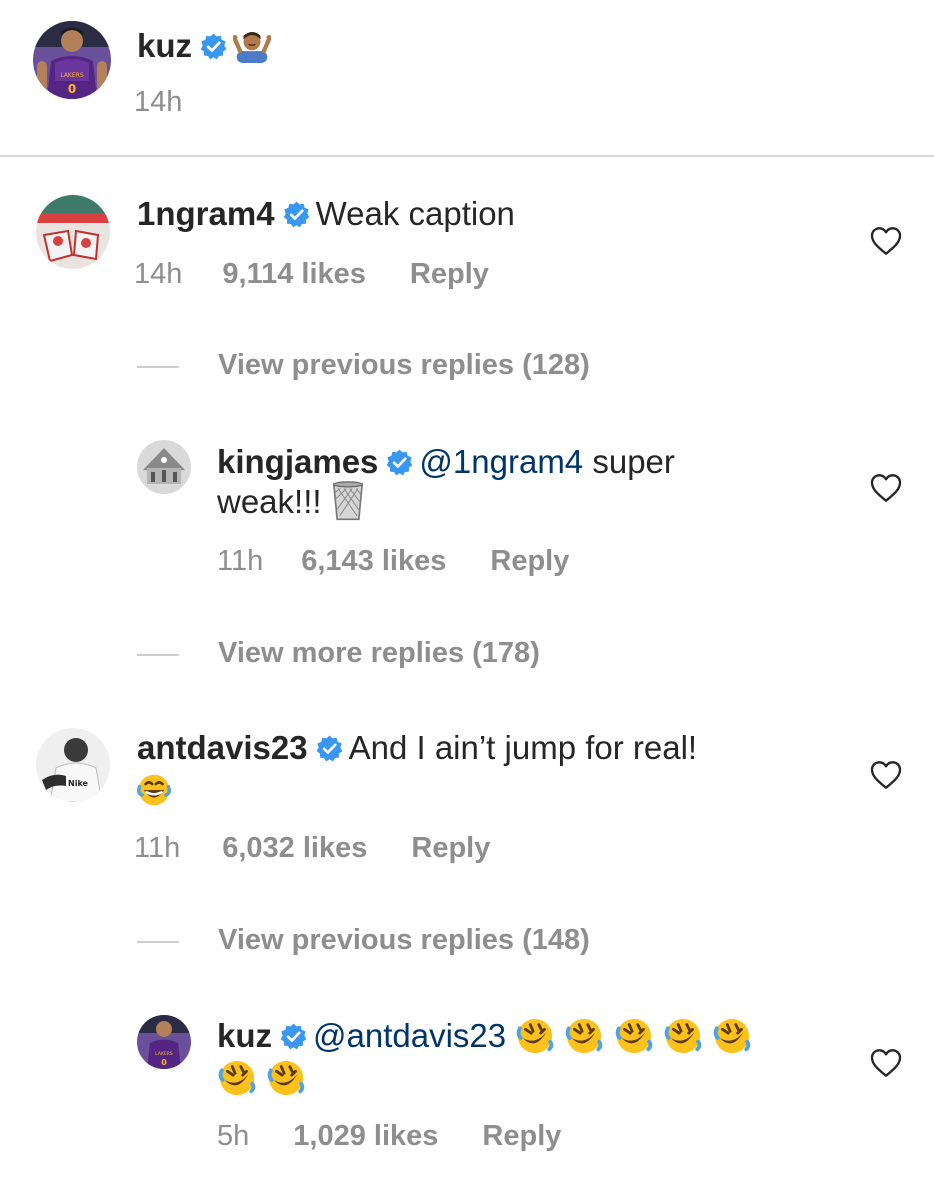 This screenshot has height=1200, width=934. Describe the element at coordinates (78, 783) in the screenshot. I see `svg-text: Nike` at that location.